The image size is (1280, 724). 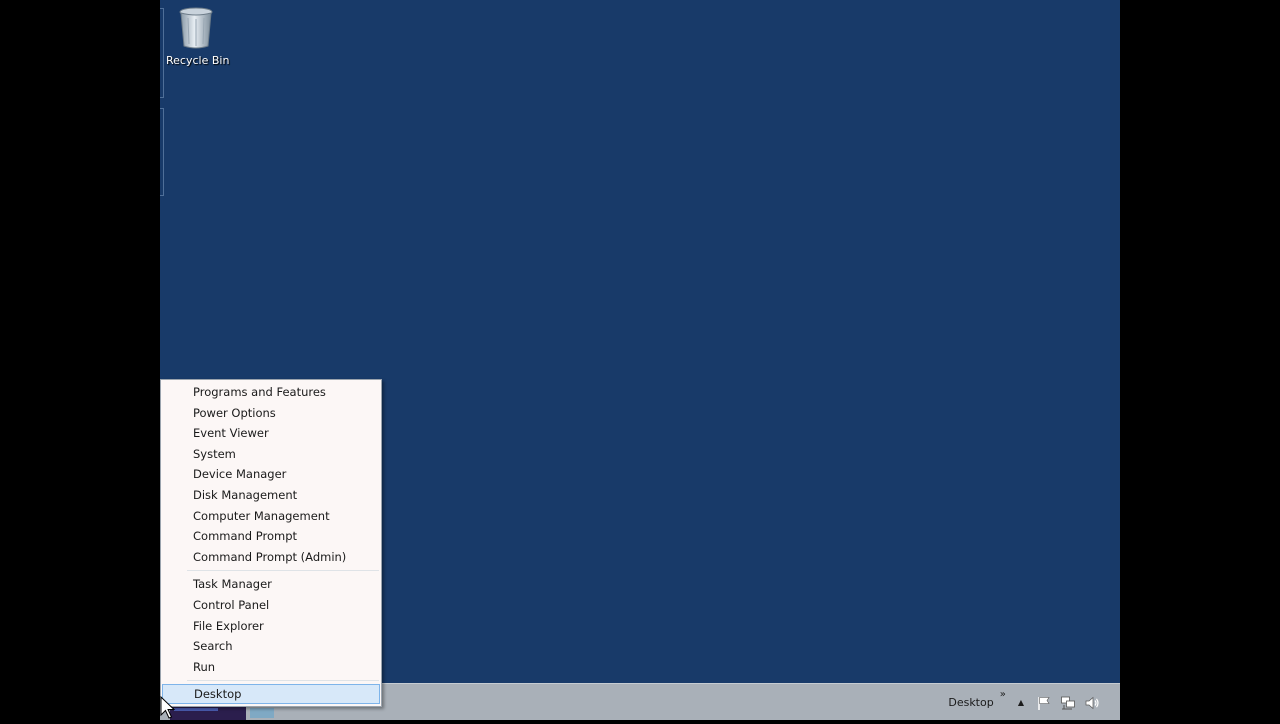 What do you see at coordinates (271, 605) in the screenshot?
I see `menu-item-control-panel: Control Panel` at bounding box center [271, 605].